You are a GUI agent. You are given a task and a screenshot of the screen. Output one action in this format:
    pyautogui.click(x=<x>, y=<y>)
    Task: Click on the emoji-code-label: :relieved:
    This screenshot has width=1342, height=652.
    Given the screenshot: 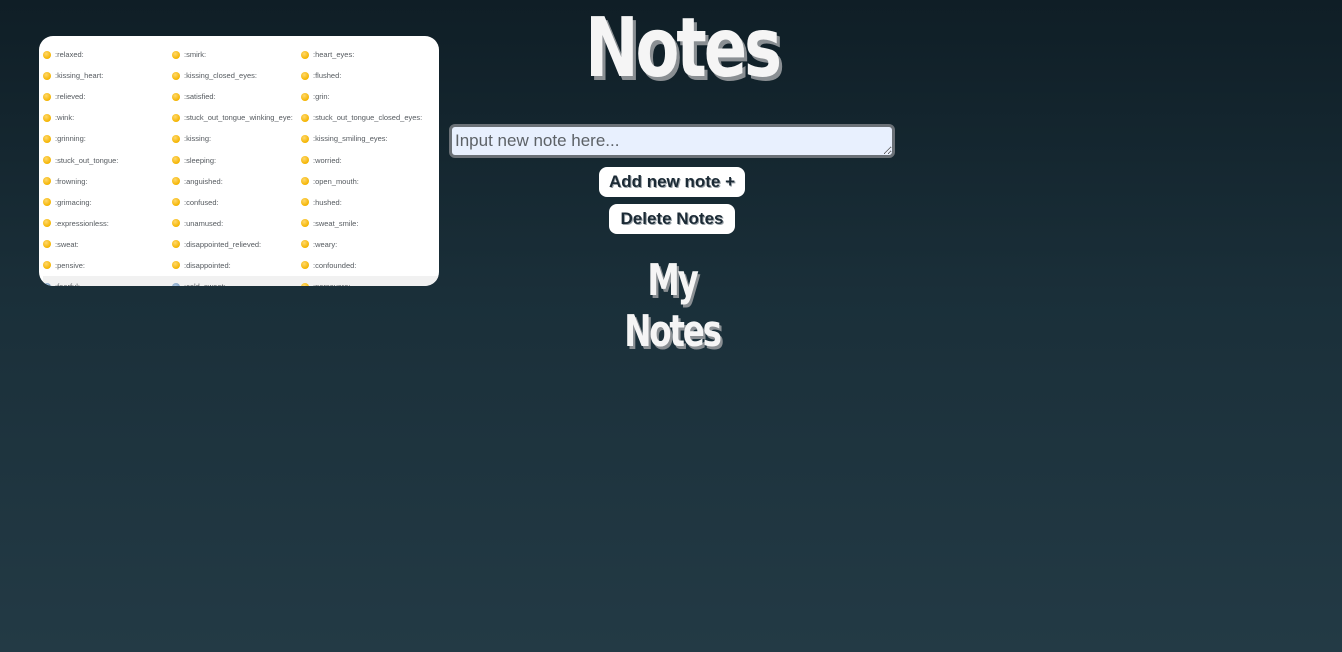 What is the action you would take?
    pyautogui.click(x=70, y=97)
    